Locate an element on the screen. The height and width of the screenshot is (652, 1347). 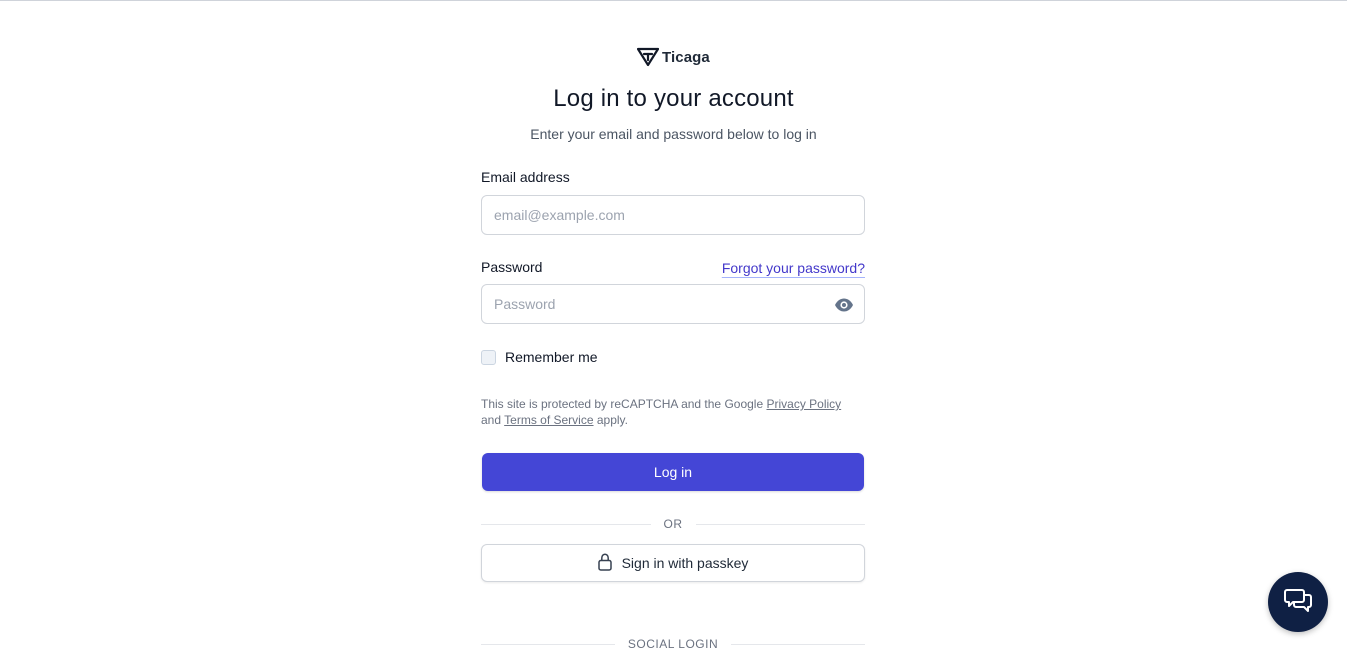
social-login-divider: SOCIAL LOGIN is located at coordinates (673, 644).